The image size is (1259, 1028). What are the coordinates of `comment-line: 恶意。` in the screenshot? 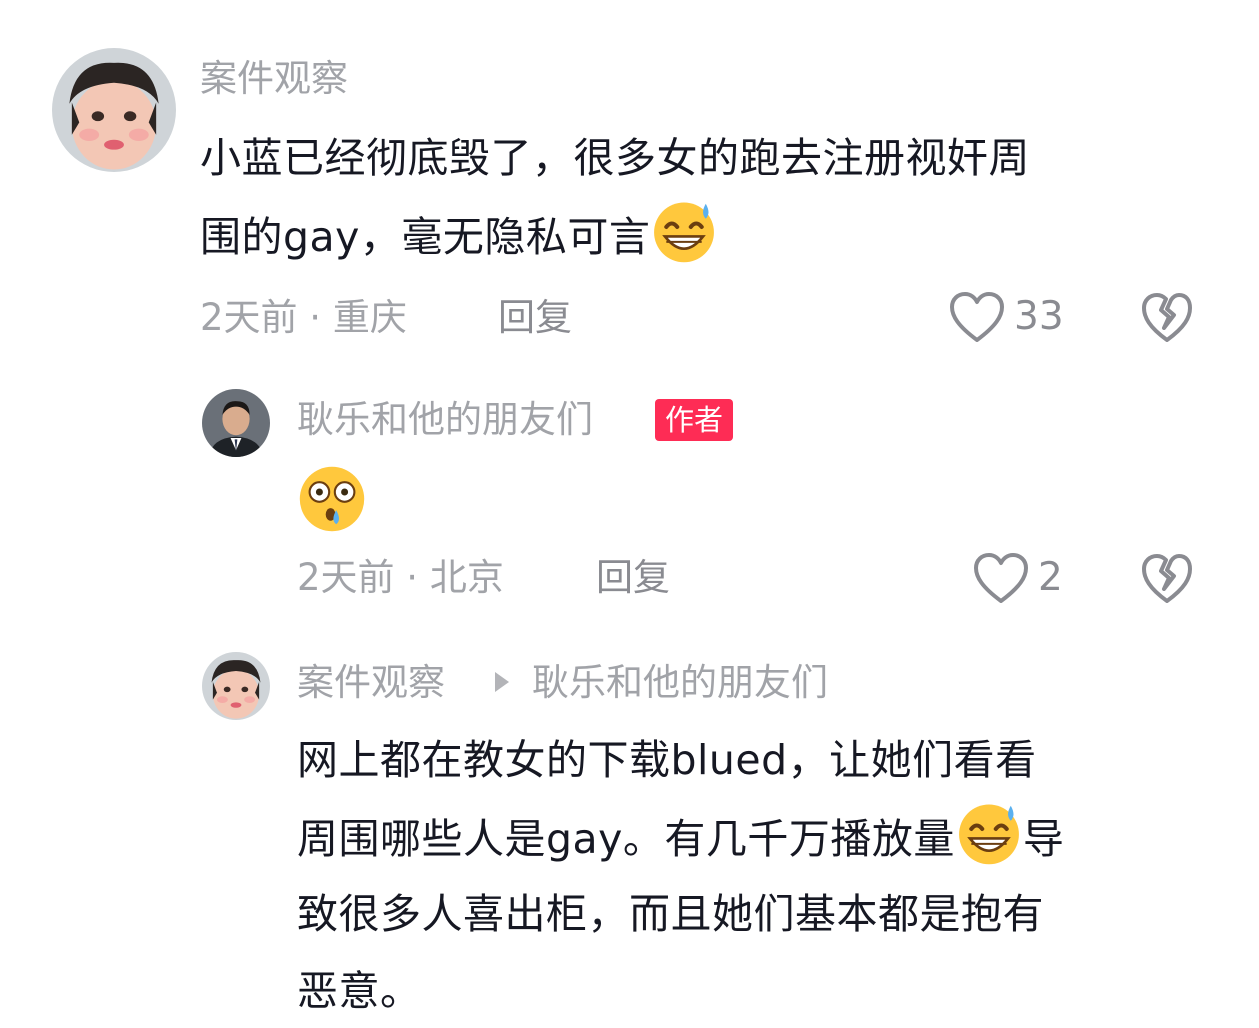 It's located at (359, 991).